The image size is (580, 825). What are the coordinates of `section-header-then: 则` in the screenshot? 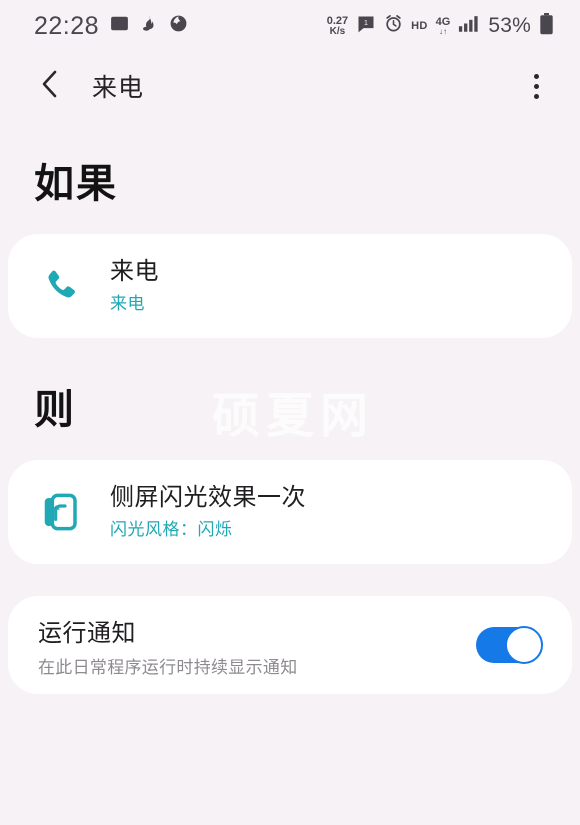 It's located at (55, 410).